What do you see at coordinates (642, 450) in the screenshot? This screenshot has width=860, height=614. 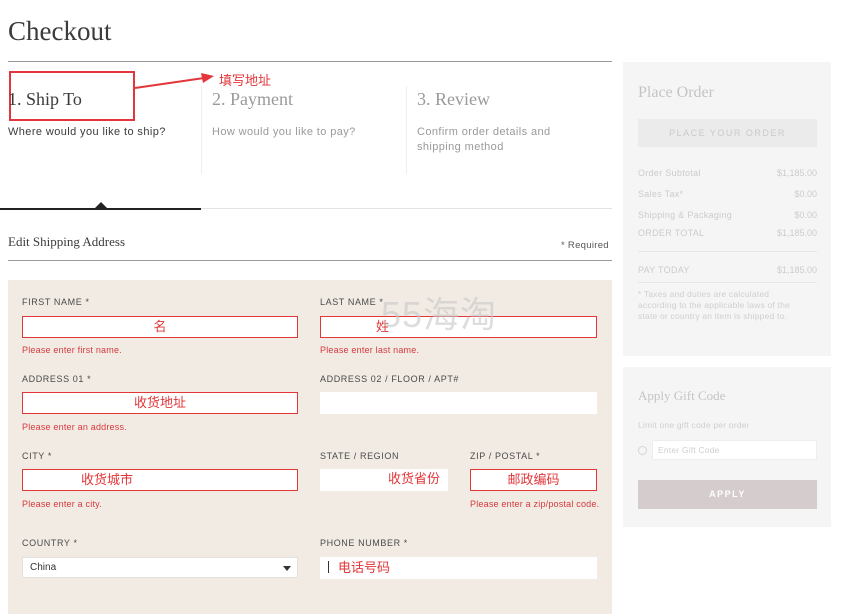 I see `gift-code-radio` at bounding box center [642, 450].